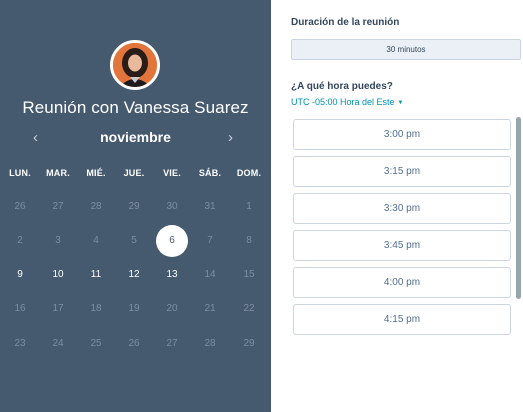  I want to click on calendar-day: 16, so click(20, 308).